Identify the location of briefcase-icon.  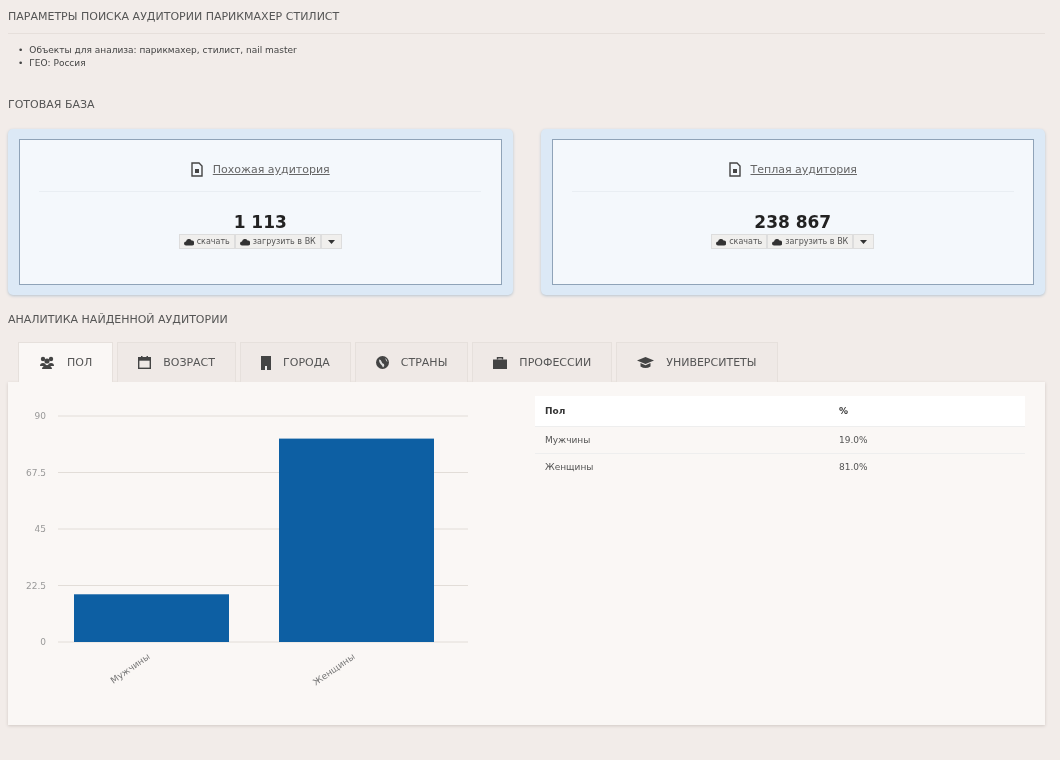
(500, 362).